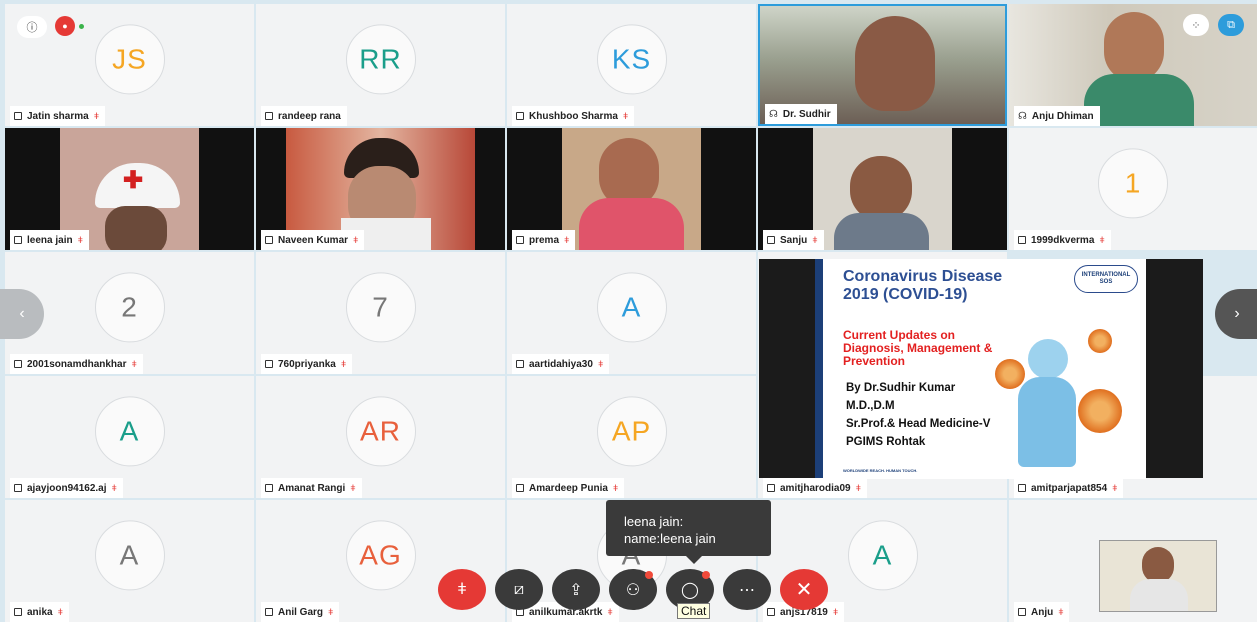 Image resolution: width=1257 pixels, height=622 pixels. What do you see at coordinates (633, 589) in the screenshot?
I see `participants-icon: ⚇` at bounding box center [633, 589].